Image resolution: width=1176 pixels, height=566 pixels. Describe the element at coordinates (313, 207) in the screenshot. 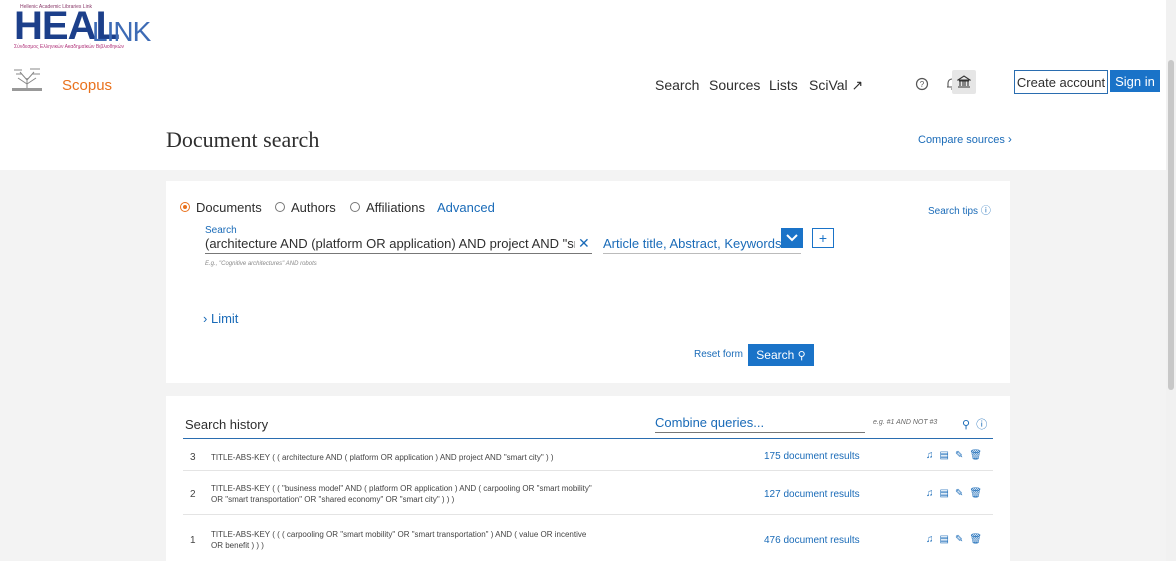

I see `authors-tab-label: Authors` at that location.